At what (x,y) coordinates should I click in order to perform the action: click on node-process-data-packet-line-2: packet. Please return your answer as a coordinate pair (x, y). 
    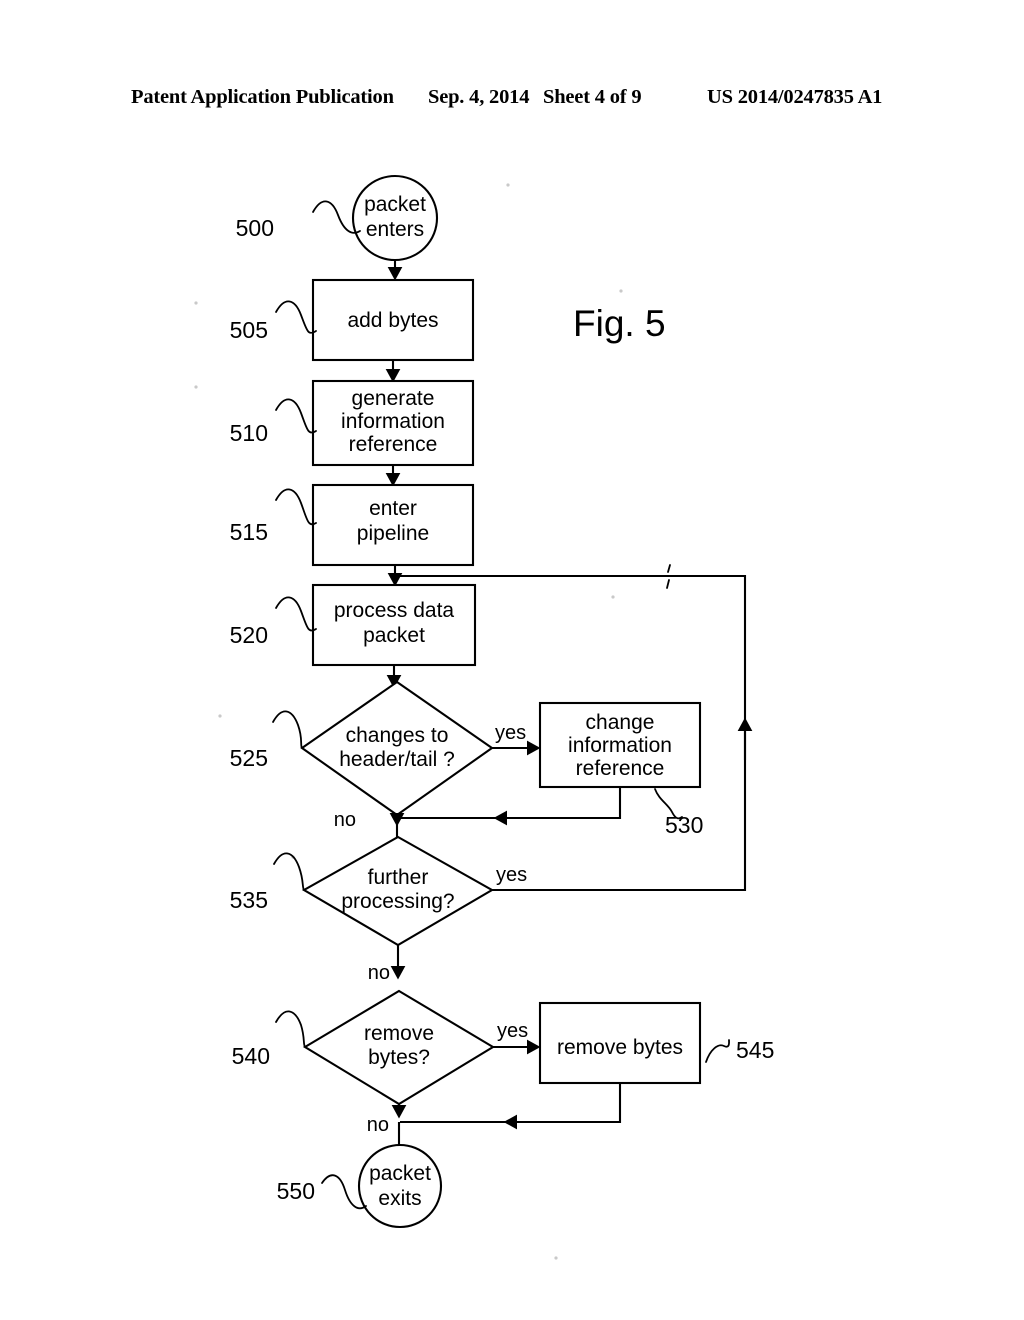
    Looking at the image, I should click on (394, 635).